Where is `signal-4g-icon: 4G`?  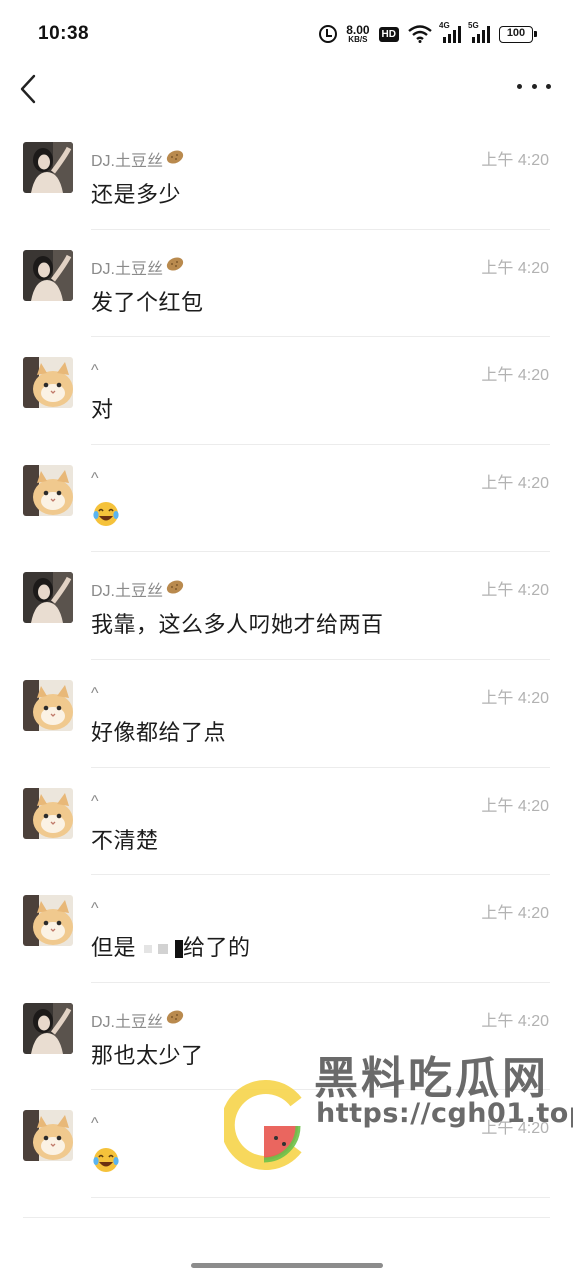
signal-4g-icon: 4G is located at coordinates (450, 32).